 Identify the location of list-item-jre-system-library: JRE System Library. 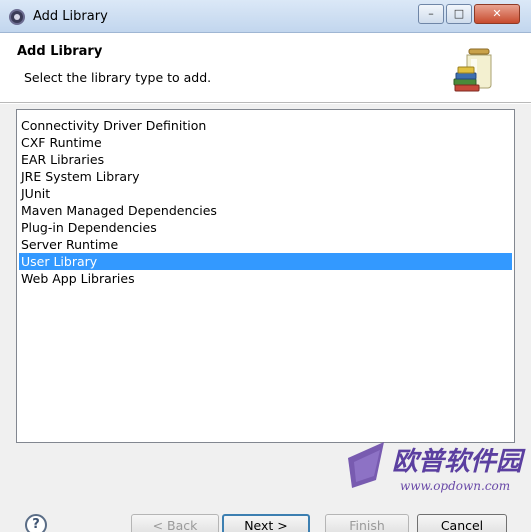
(265, 176).